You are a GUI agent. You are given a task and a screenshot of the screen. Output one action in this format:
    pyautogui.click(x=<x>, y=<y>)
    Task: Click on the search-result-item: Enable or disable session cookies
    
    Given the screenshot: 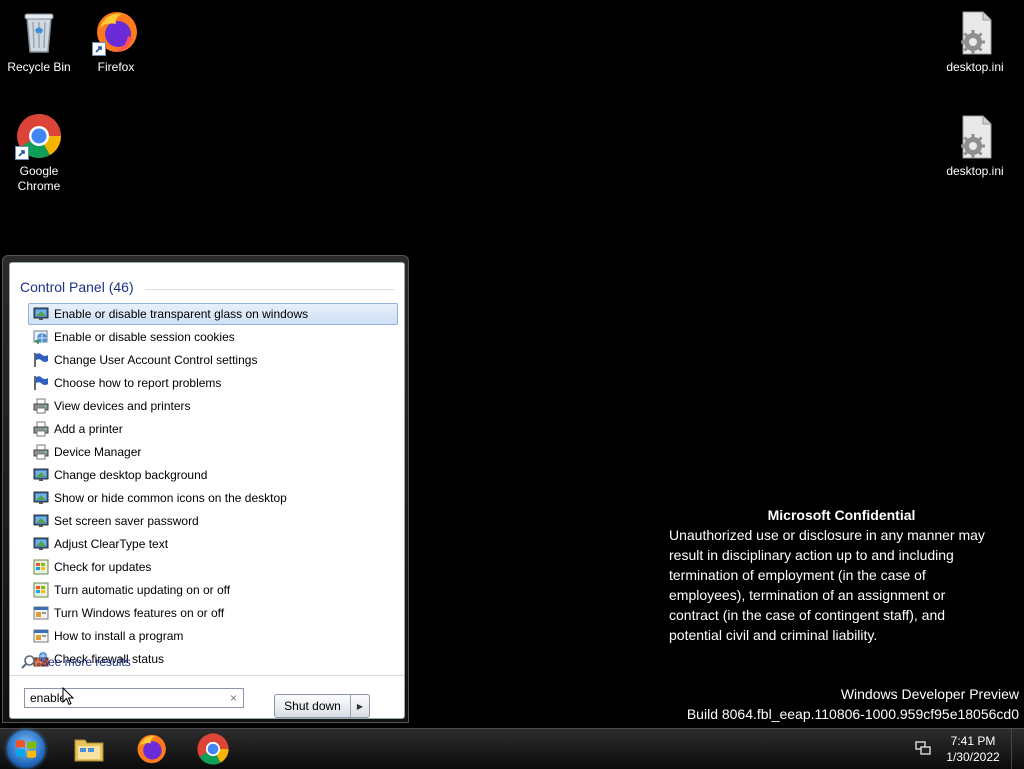 What is the action you would take?
    pyautogui.click(x=213, y=337)
    